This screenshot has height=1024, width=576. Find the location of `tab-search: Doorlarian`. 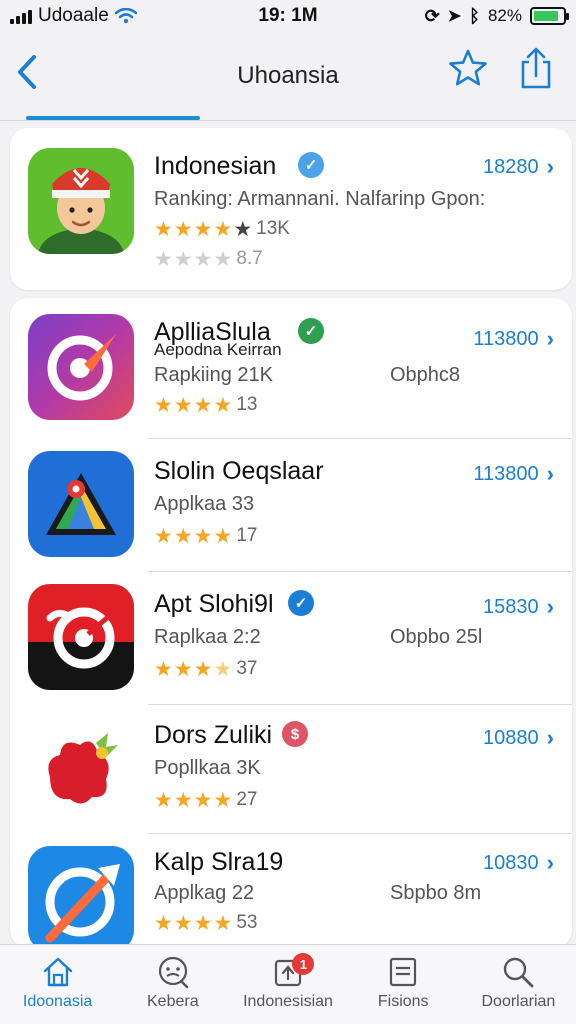

tab-search: Doorlarian is located at coordinates (518, 984).